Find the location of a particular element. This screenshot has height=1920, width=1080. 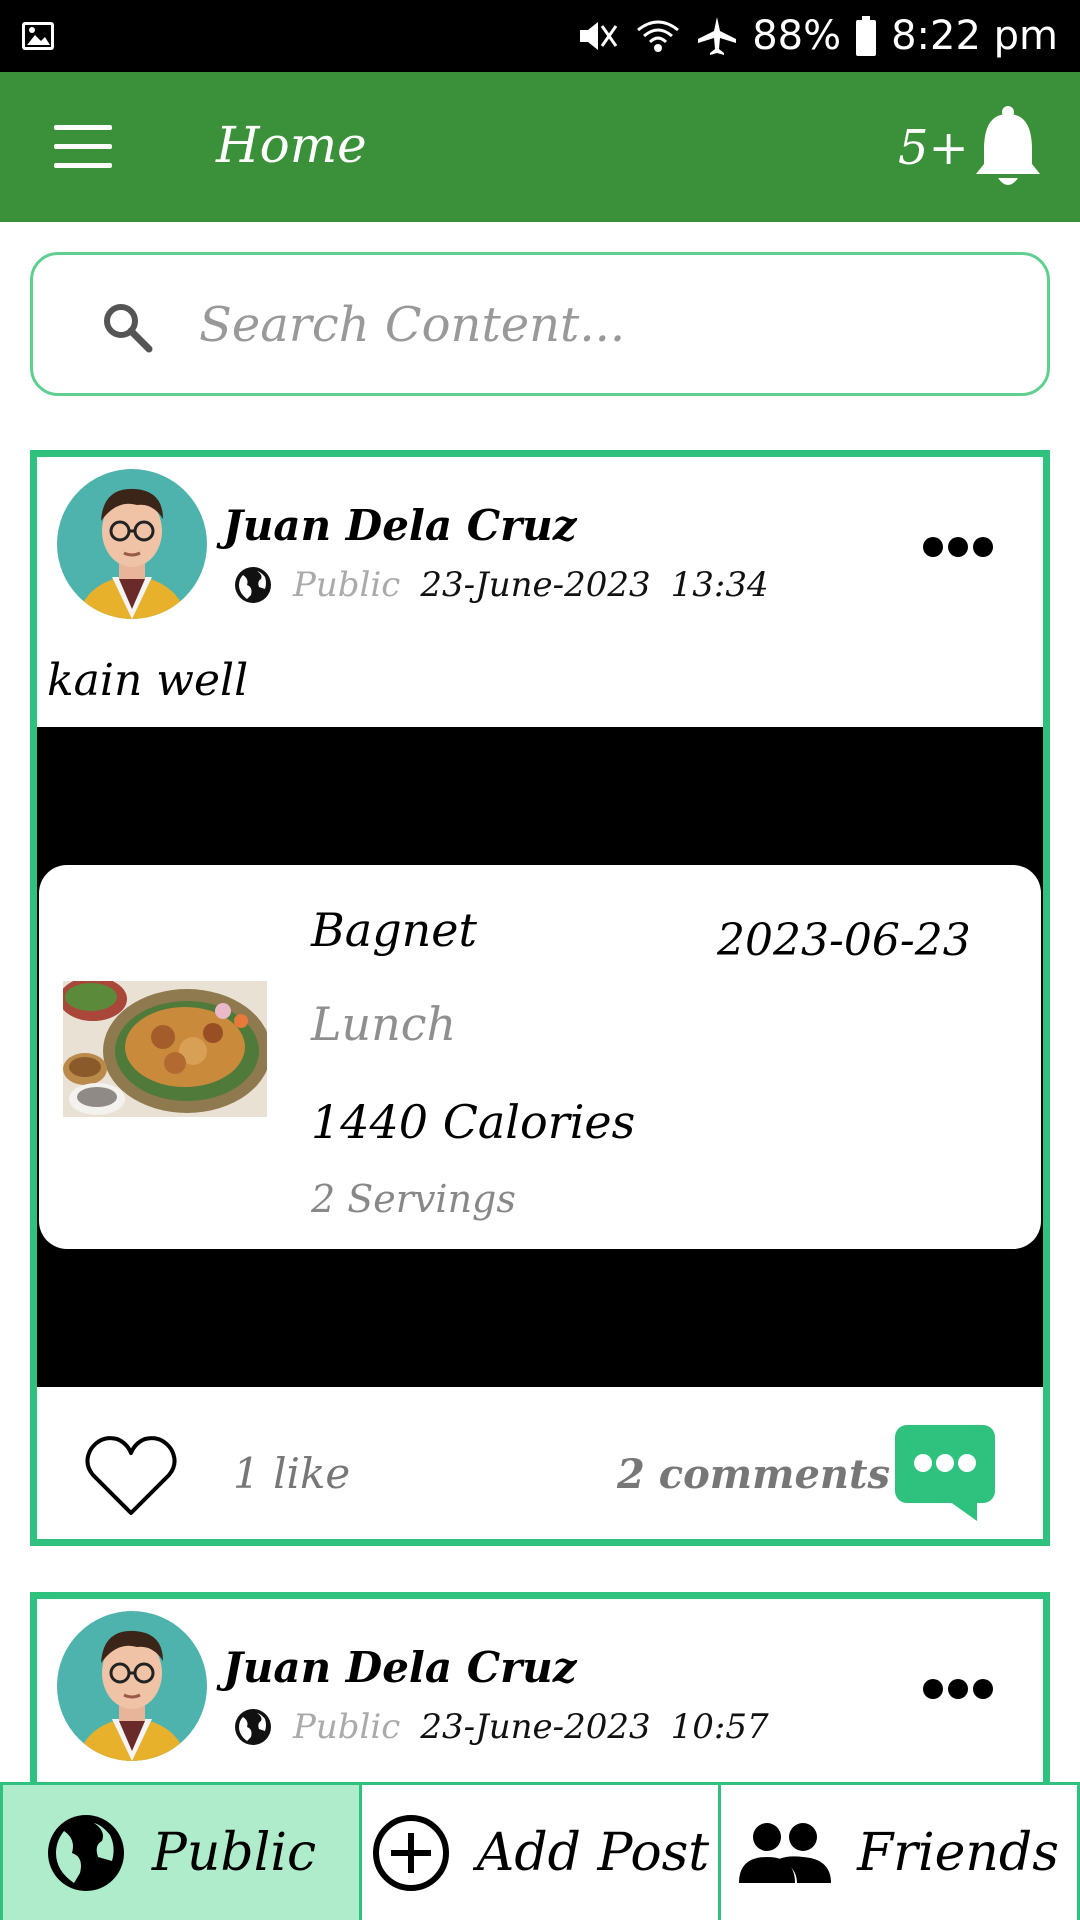

gallery-notification-icon is located at coordinates (38, 36).